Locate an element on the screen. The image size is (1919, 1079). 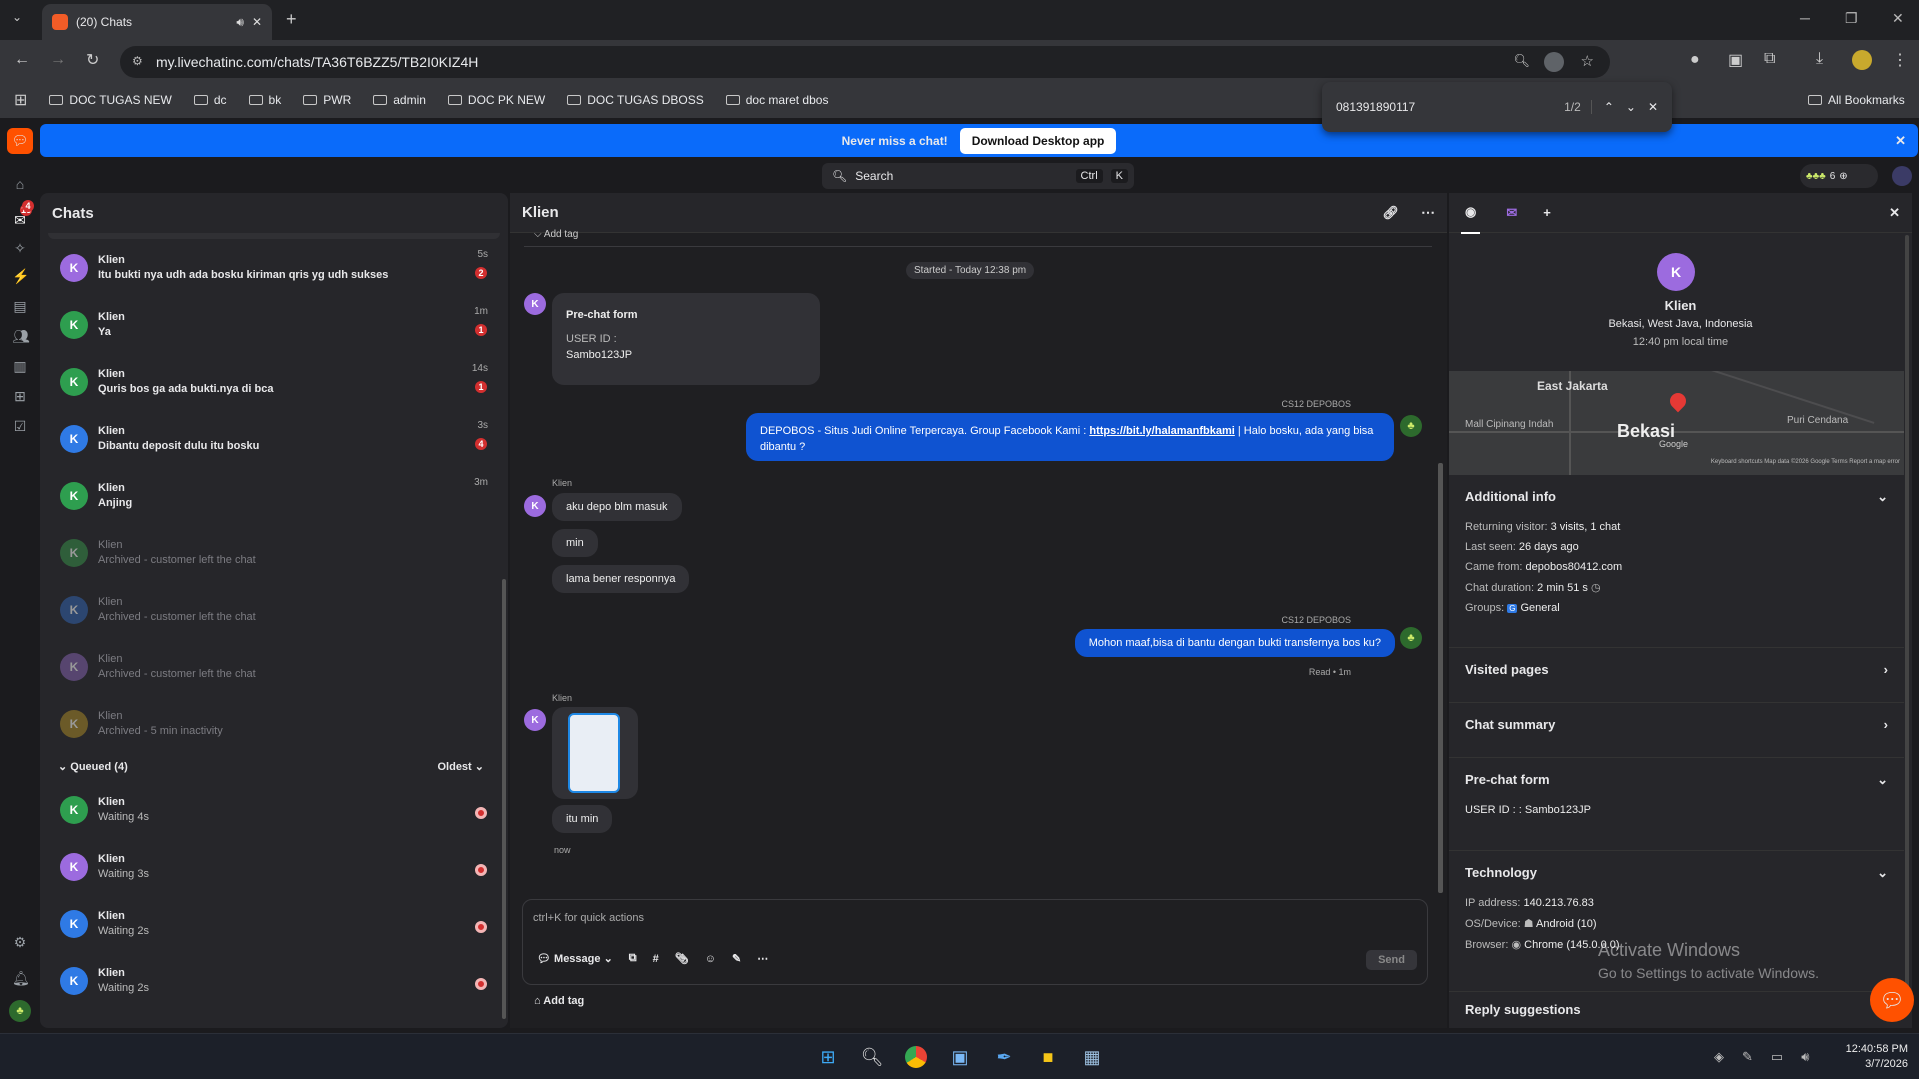
forward-icon: → is located at coordinates (58, 60).